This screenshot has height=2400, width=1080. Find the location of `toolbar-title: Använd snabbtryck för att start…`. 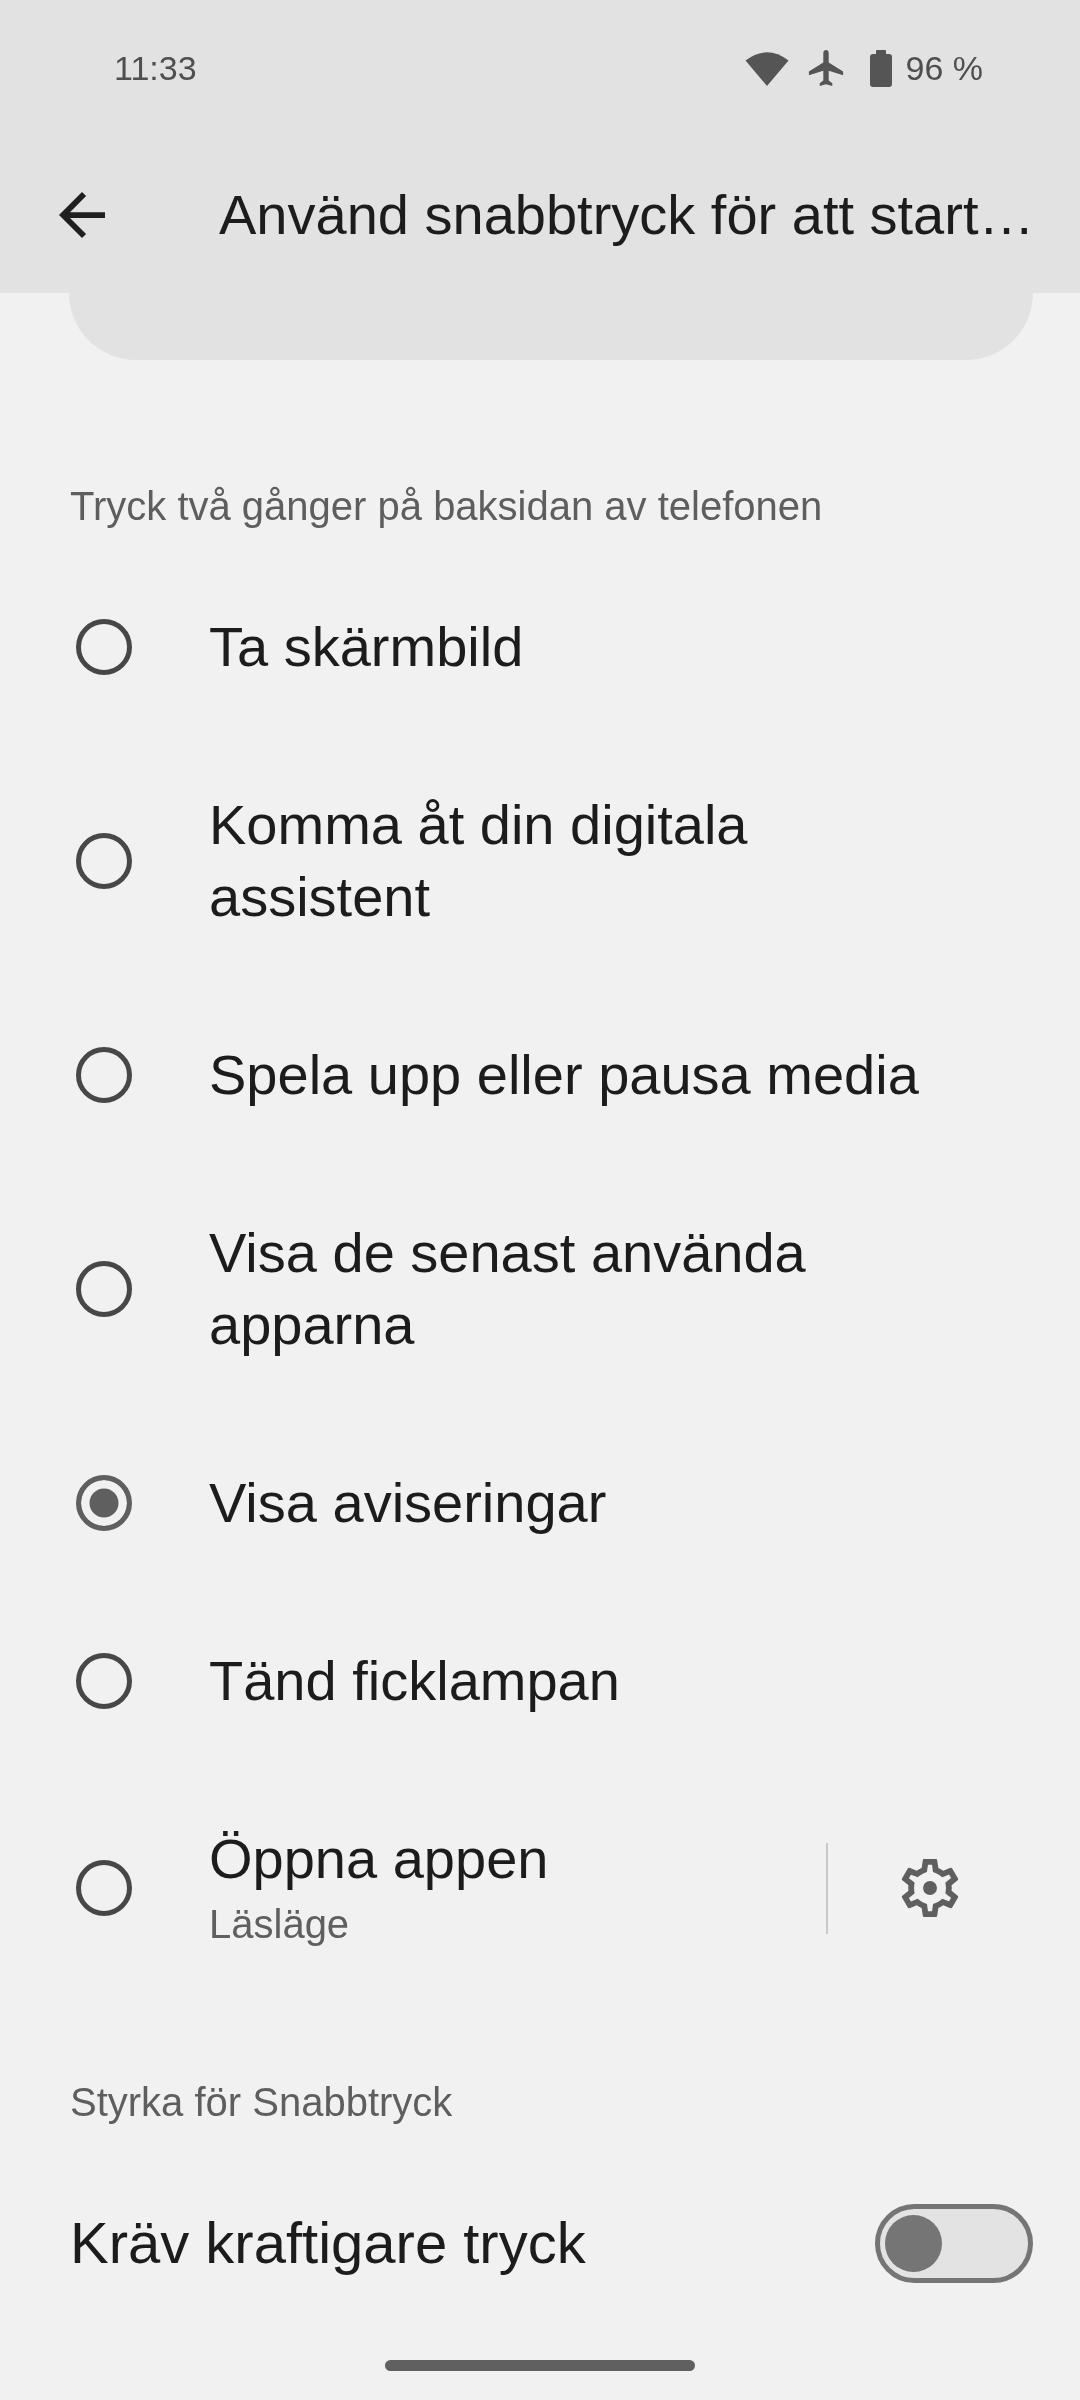

toolbar-title: Använd snabbtryck för att start… is located at coordinates (627, 214).